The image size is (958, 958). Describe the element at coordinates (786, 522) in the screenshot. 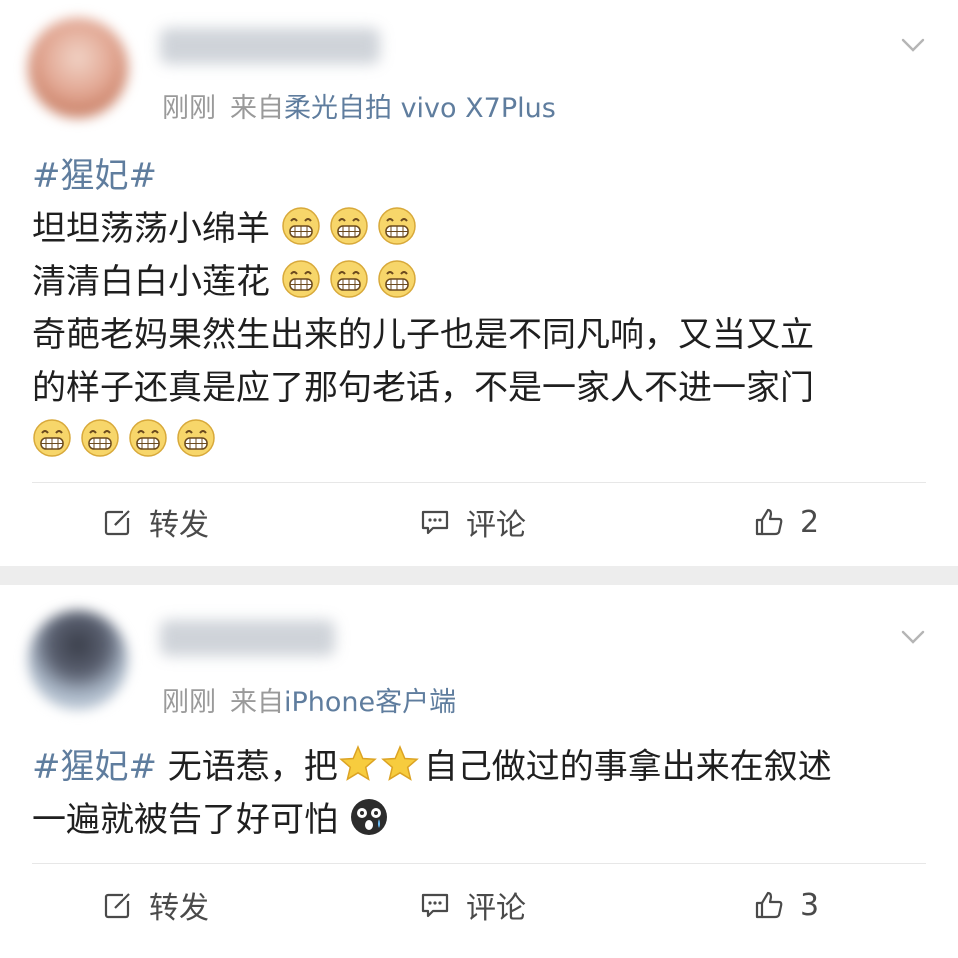

I see `like-button: 2` at that location.